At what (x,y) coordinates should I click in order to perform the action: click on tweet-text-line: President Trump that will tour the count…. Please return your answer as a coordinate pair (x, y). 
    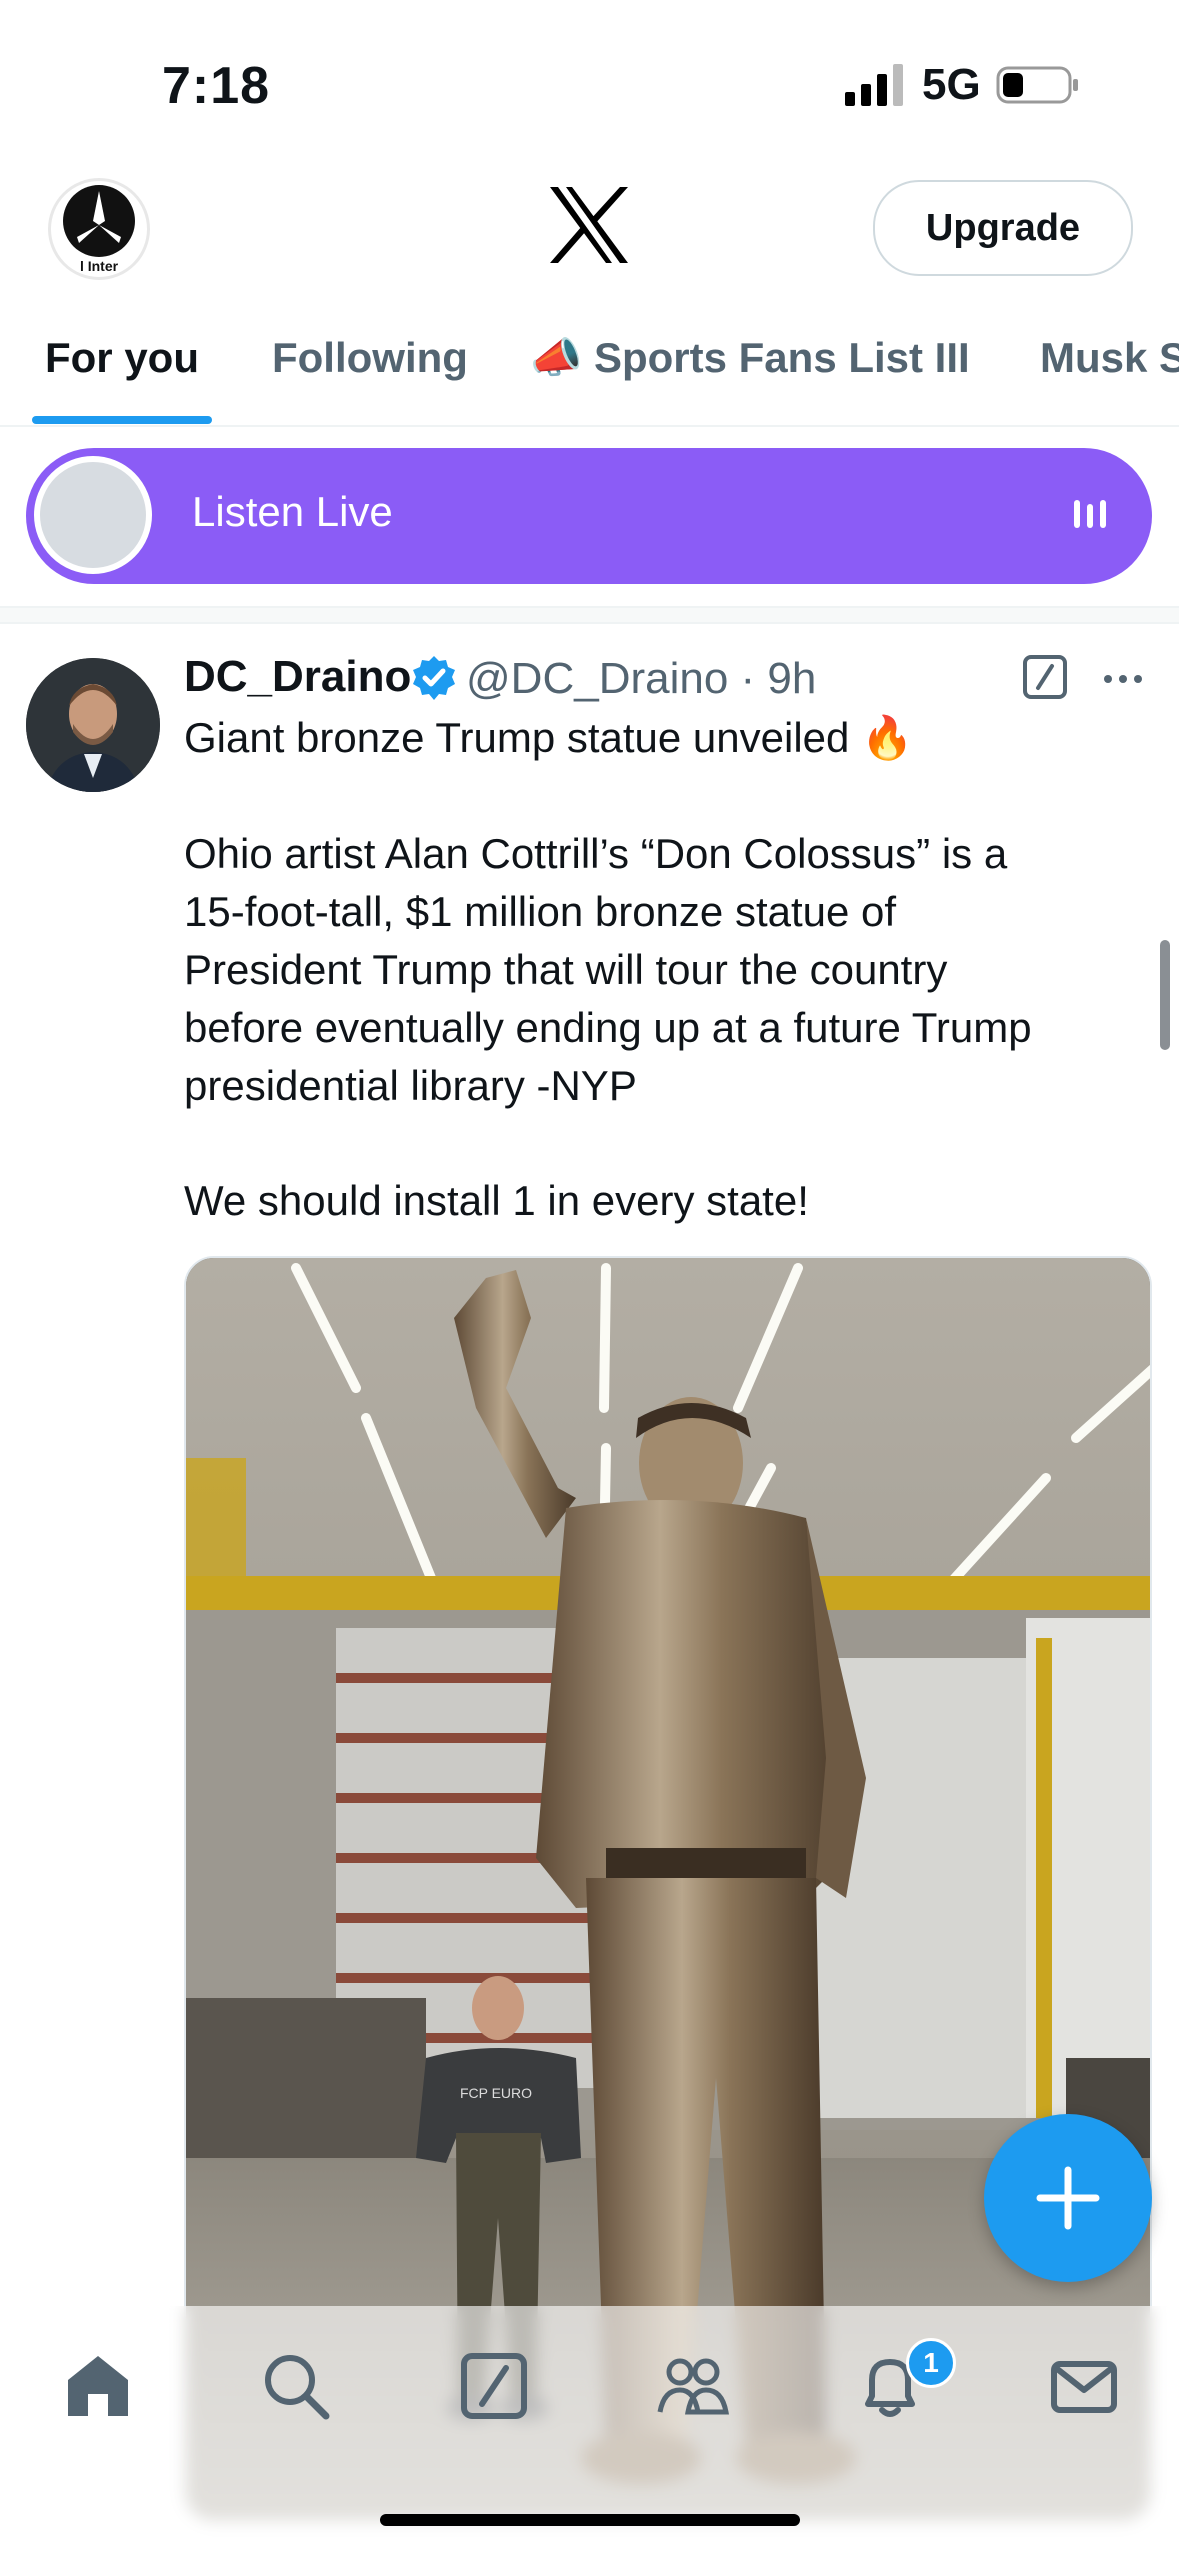
    Looking at the image, I should click on (566, 969).